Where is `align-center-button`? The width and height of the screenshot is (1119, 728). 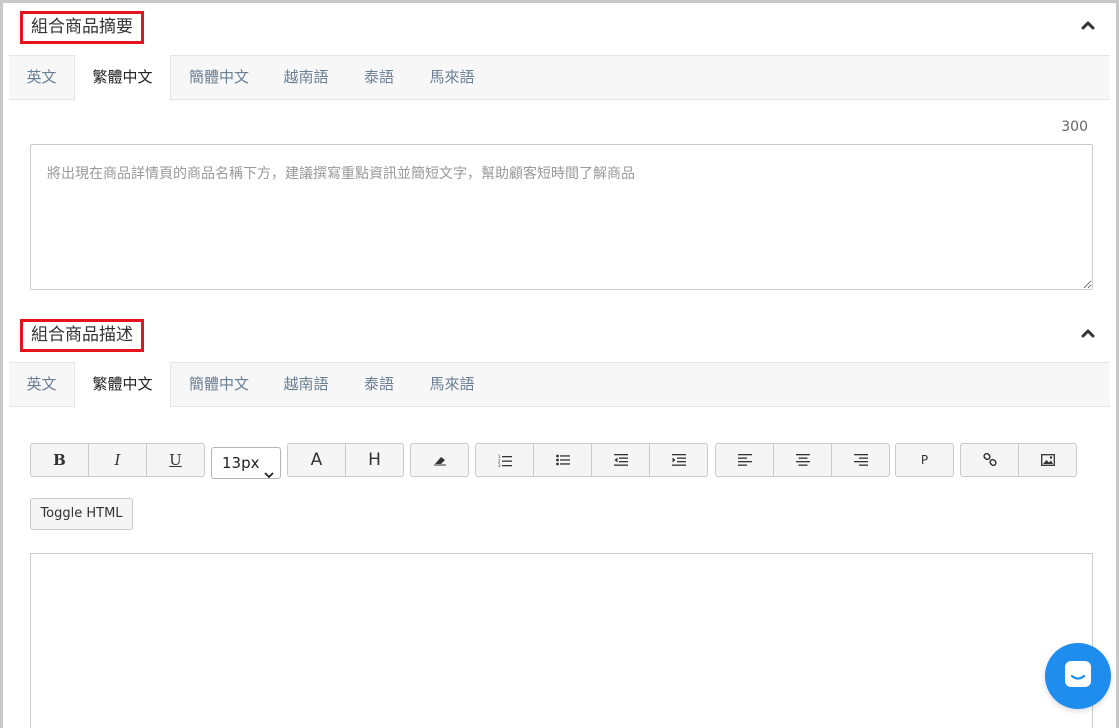
align-center-button is located at coordinates (802, 460).